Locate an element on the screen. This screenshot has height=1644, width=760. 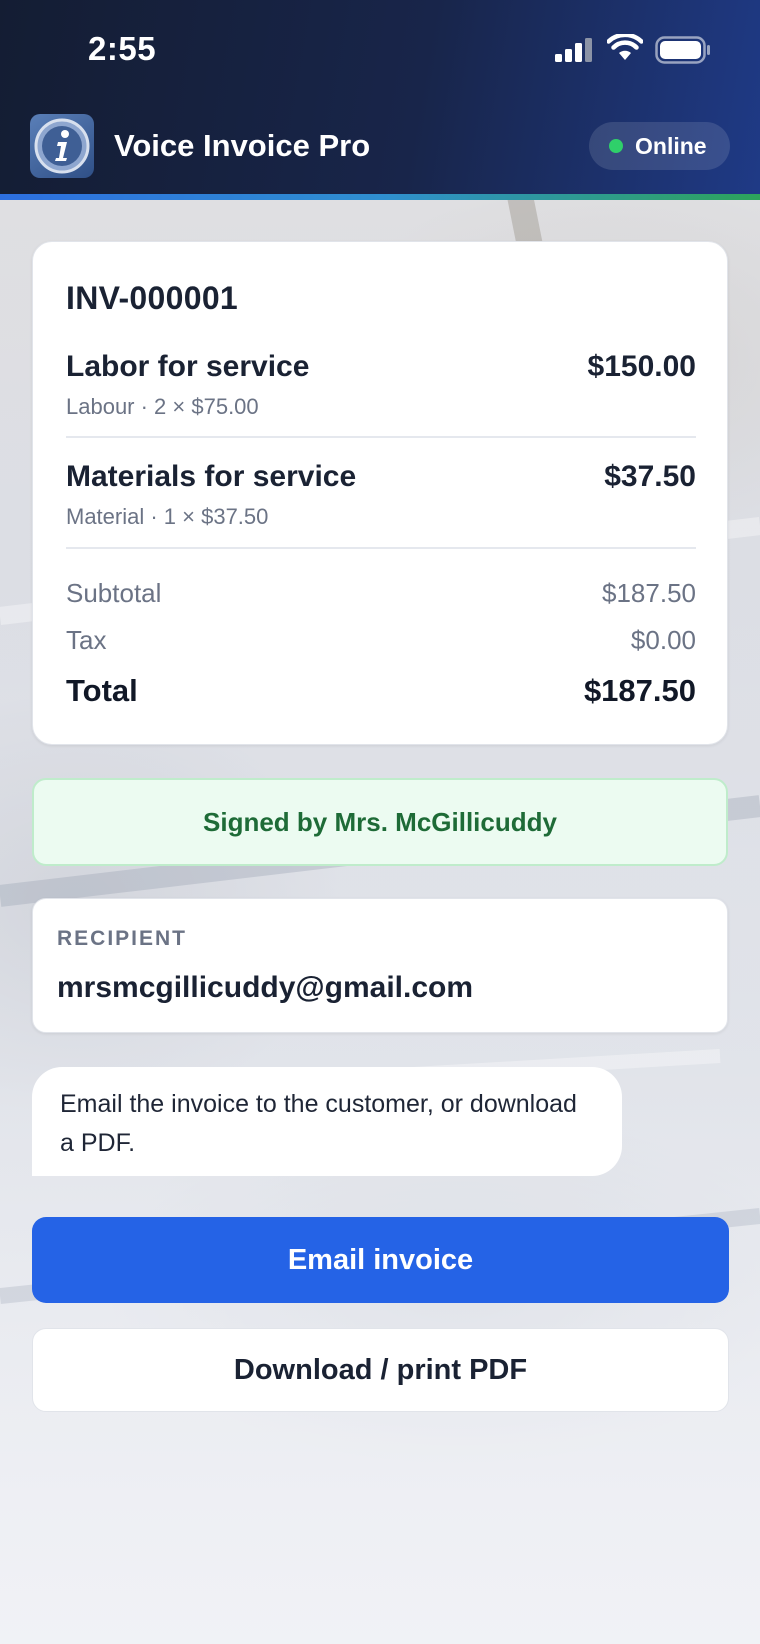
total-row: Total $187.50 is located at coordinates (381, 691).